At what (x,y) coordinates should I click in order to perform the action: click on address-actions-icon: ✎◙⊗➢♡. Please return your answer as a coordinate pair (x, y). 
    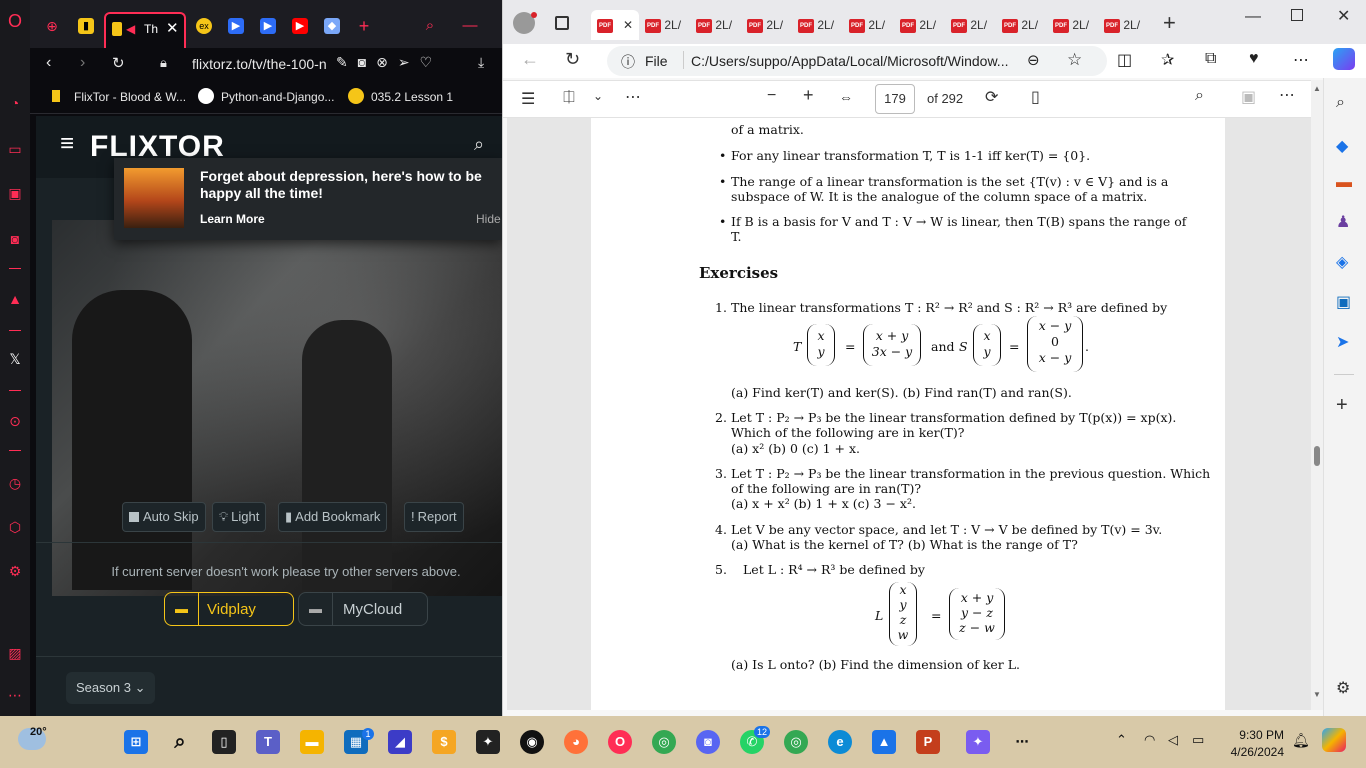
    Looking at the image, I should click on (389, 62).